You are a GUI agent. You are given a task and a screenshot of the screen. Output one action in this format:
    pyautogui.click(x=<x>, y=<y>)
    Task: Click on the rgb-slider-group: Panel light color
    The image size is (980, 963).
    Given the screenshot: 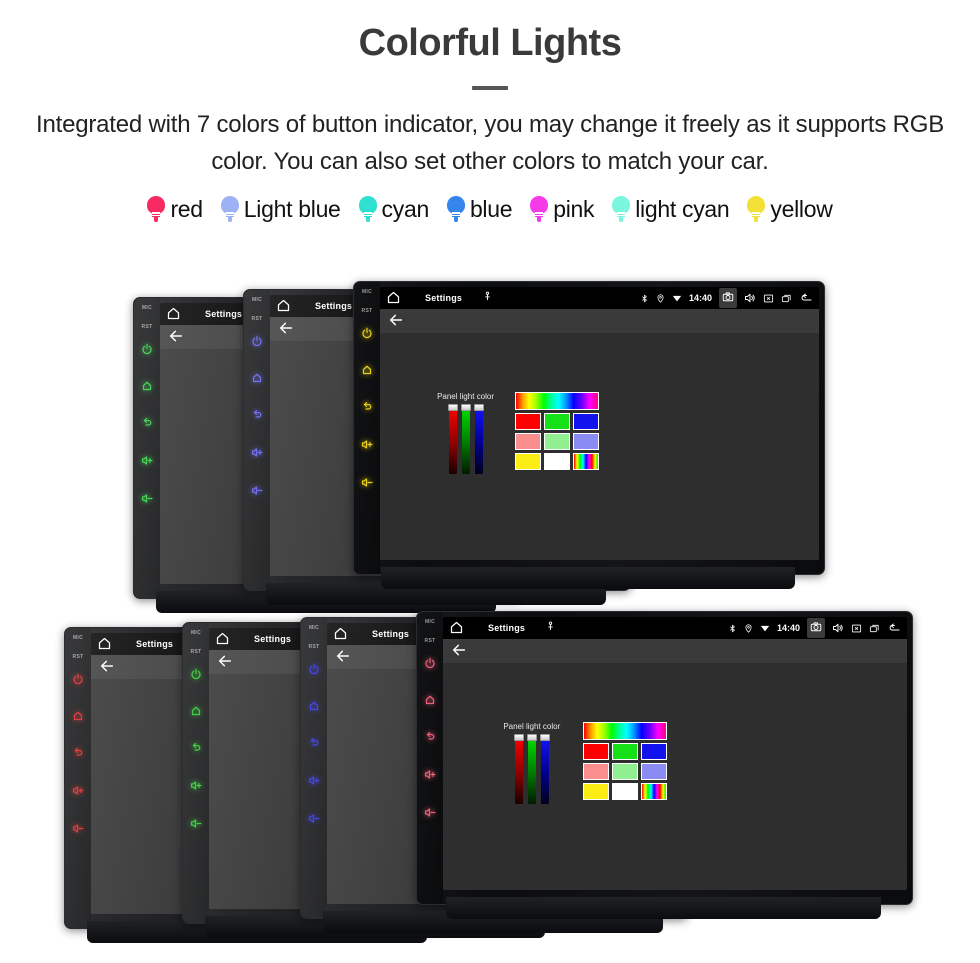 What is the action you would take?
    pyautogui.click(x=465, y=433)
    